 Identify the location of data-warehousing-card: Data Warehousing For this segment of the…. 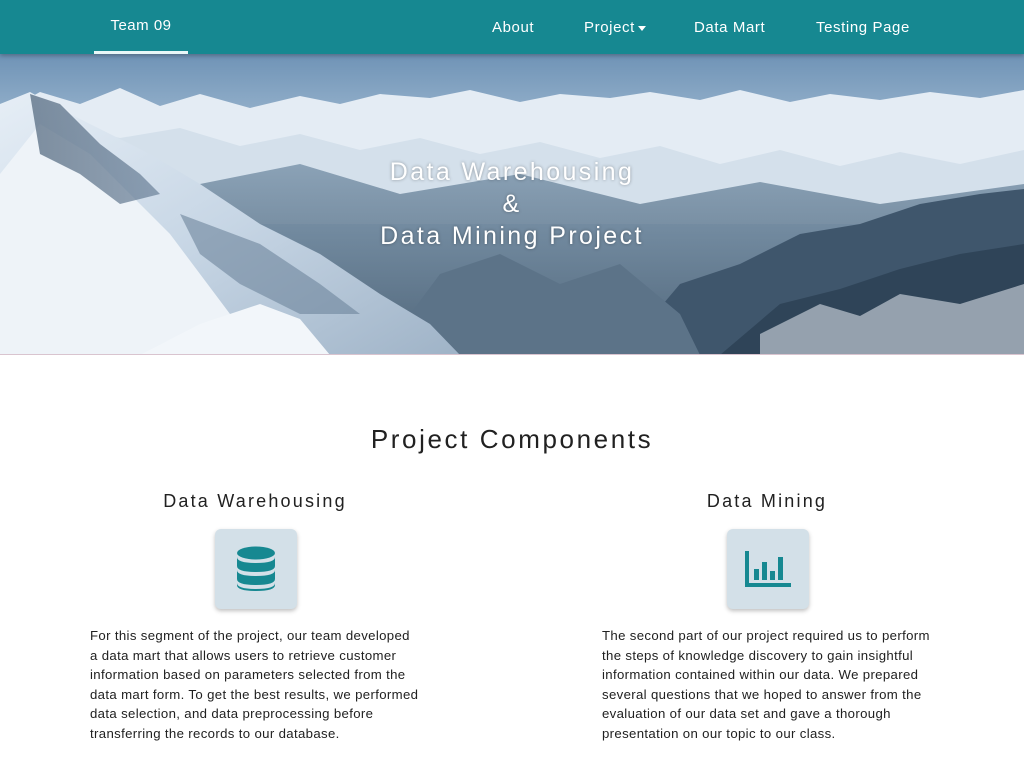
(255, 614).